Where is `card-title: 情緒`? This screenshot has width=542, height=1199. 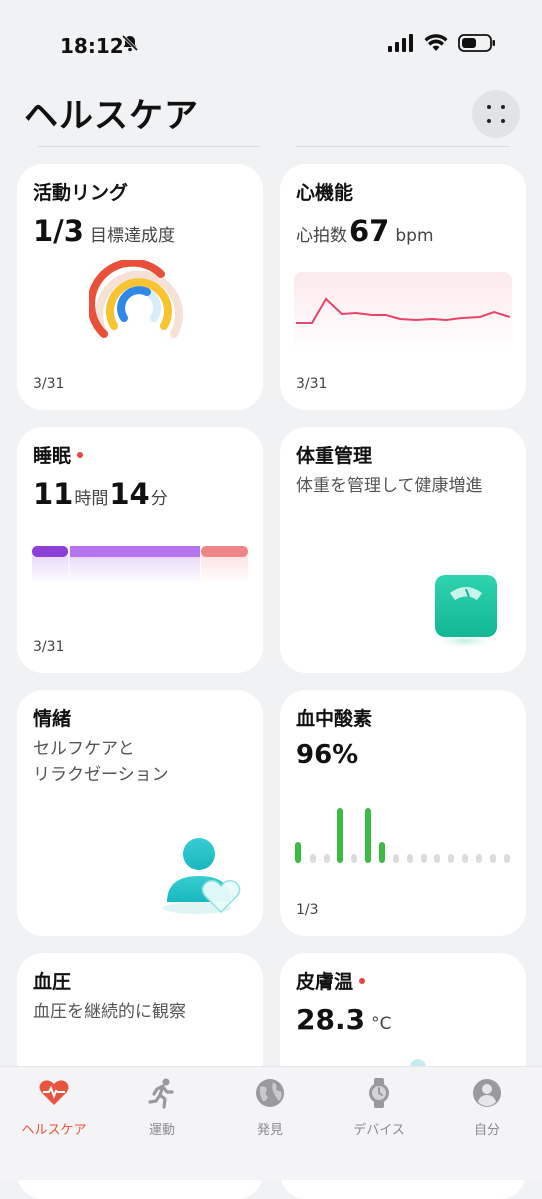
card-title: 情緒 is located at coordinates (52, 719).